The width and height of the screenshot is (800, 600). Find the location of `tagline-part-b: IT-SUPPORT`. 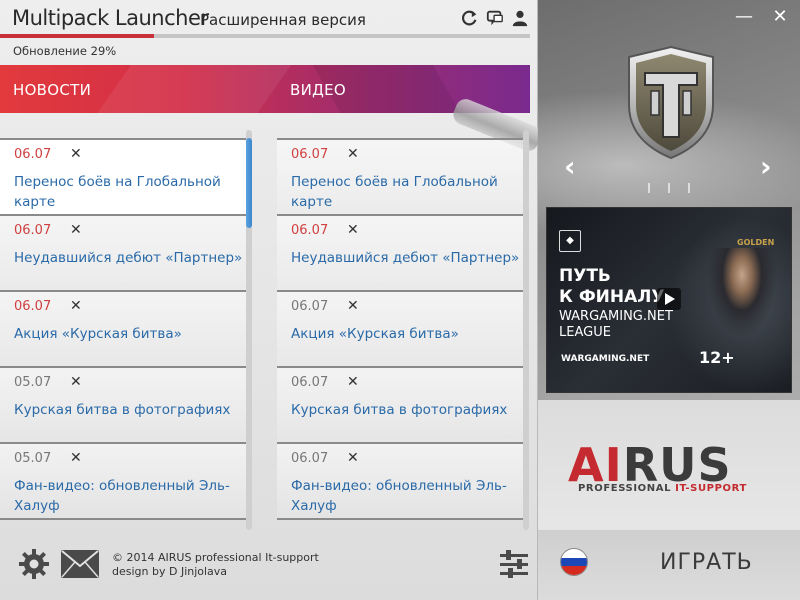

tagline-part-b: IT-SUPPORT is located at coordinates (711, 488).